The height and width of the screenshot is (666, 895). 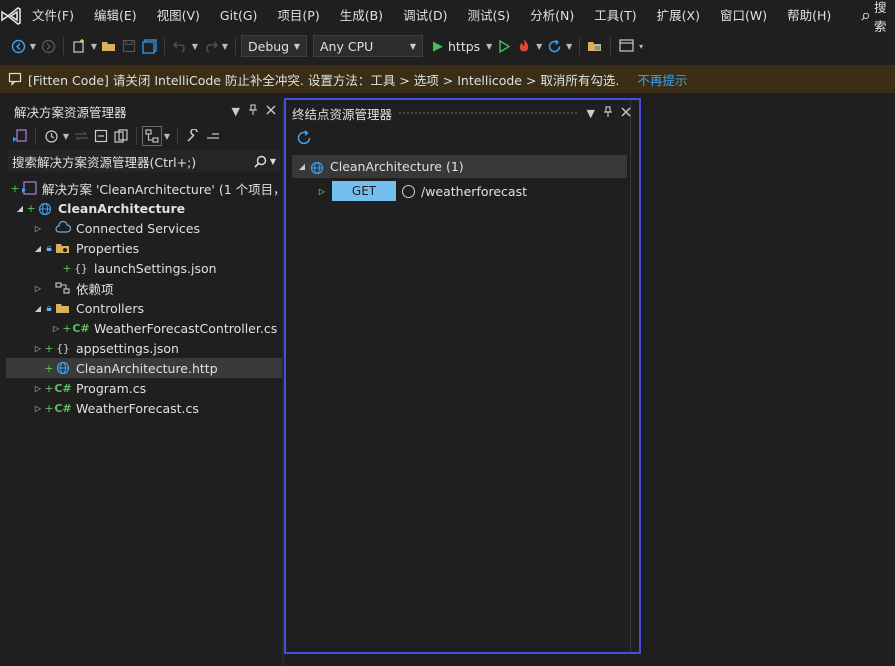 I want to click on collapse-all-icon, so click(x=101, y=136).